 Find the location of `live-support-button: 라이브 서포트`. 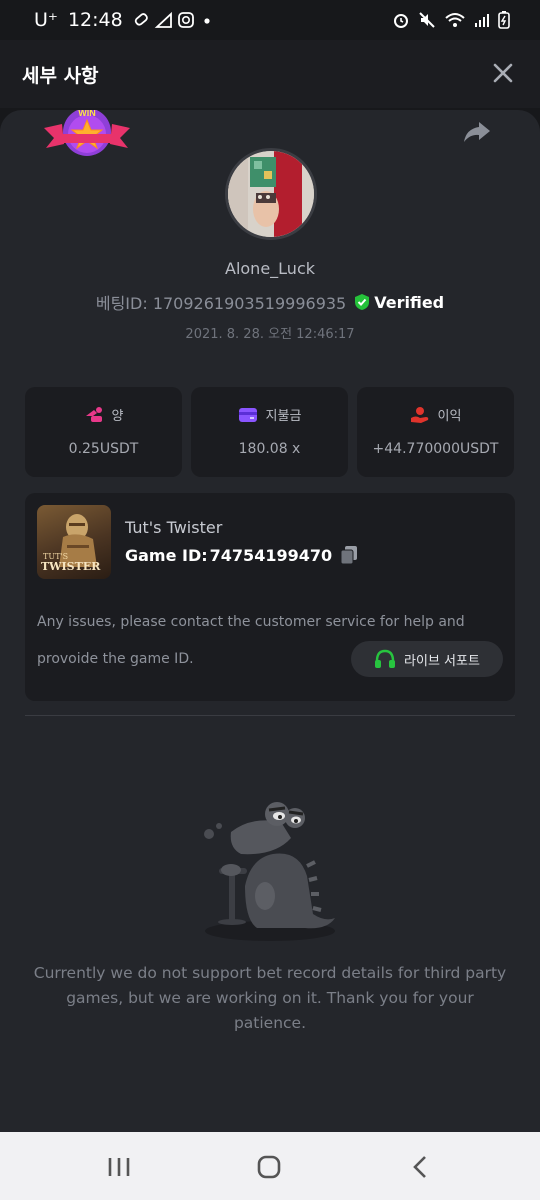

live-support-button: 라이브 서포트 is located at coordinates (427, 659).